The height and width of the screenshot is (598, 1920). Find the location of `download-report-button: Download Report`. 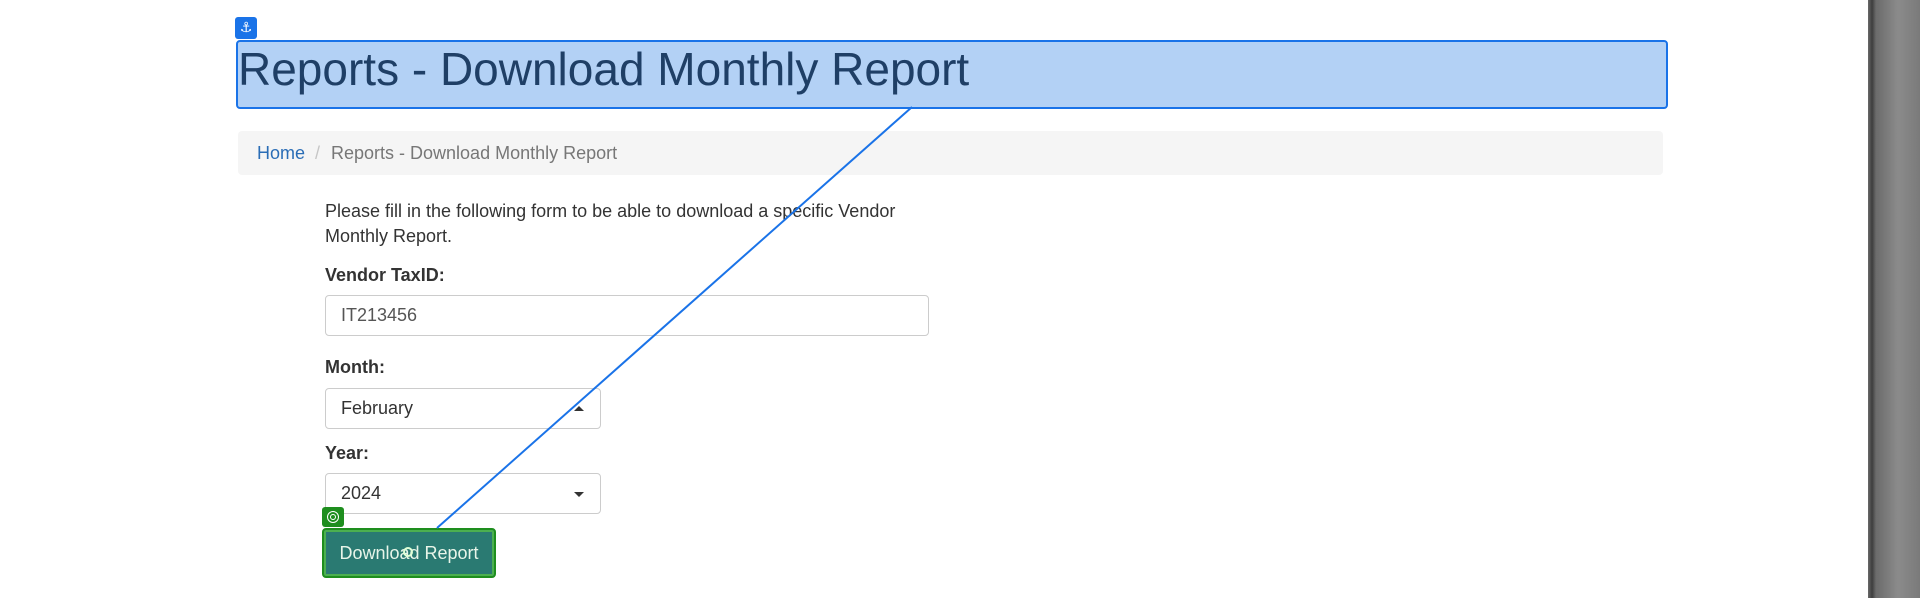

download-report-button: Download Report is located at coordinates (409, 553).